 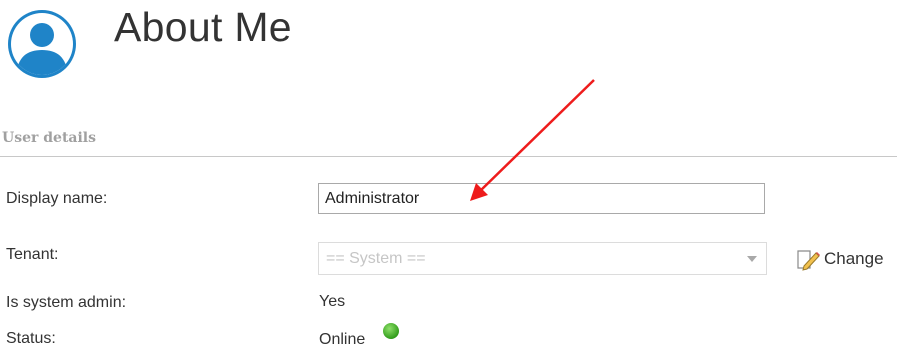 I want to click on status-value: Online, so click(x=342, y=339).